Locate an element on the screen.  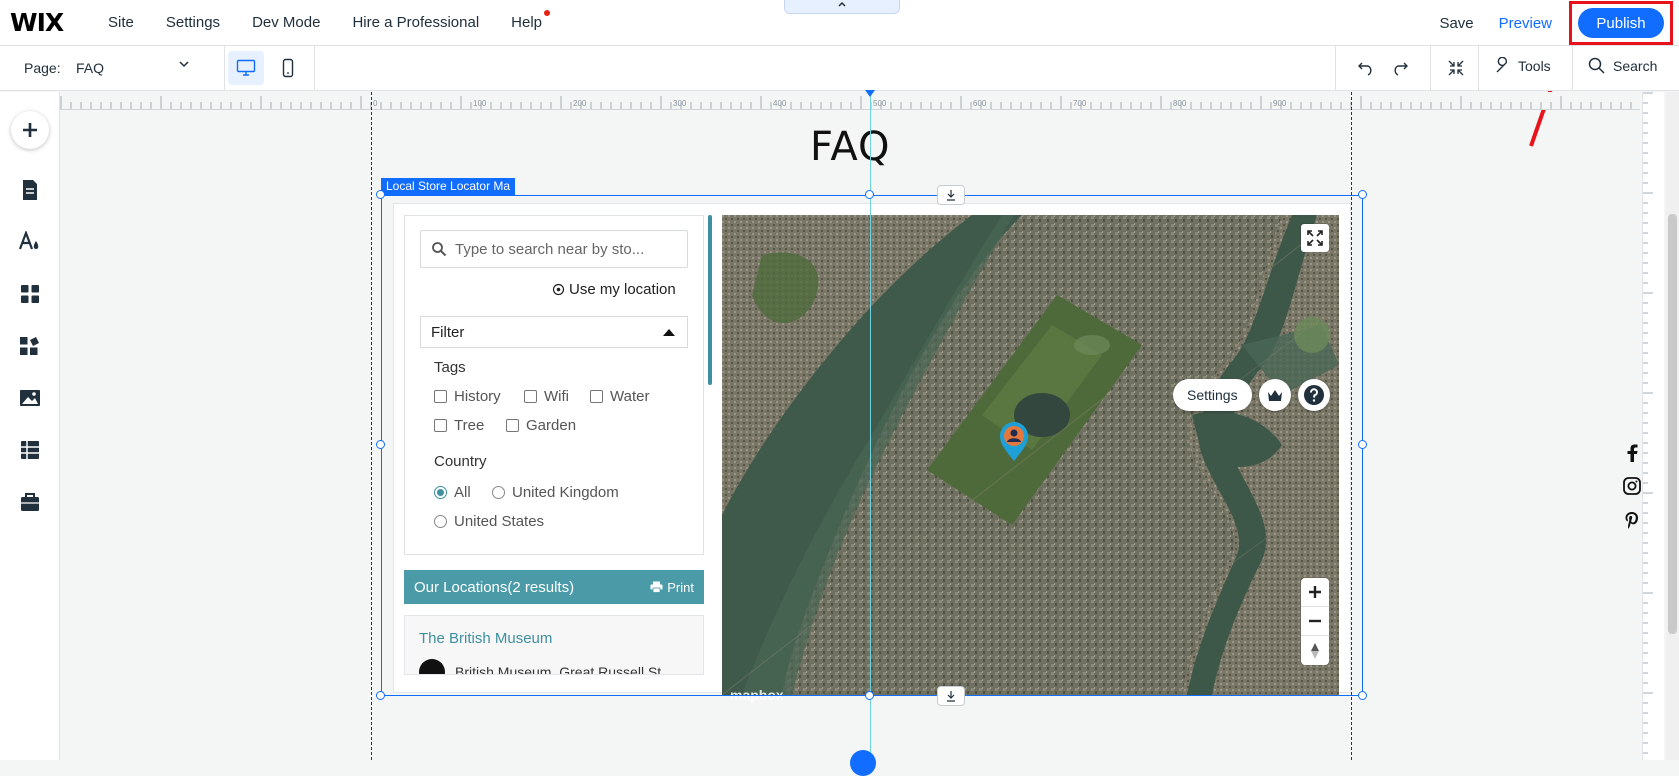
cms-button is located at coordinates (30, 450).